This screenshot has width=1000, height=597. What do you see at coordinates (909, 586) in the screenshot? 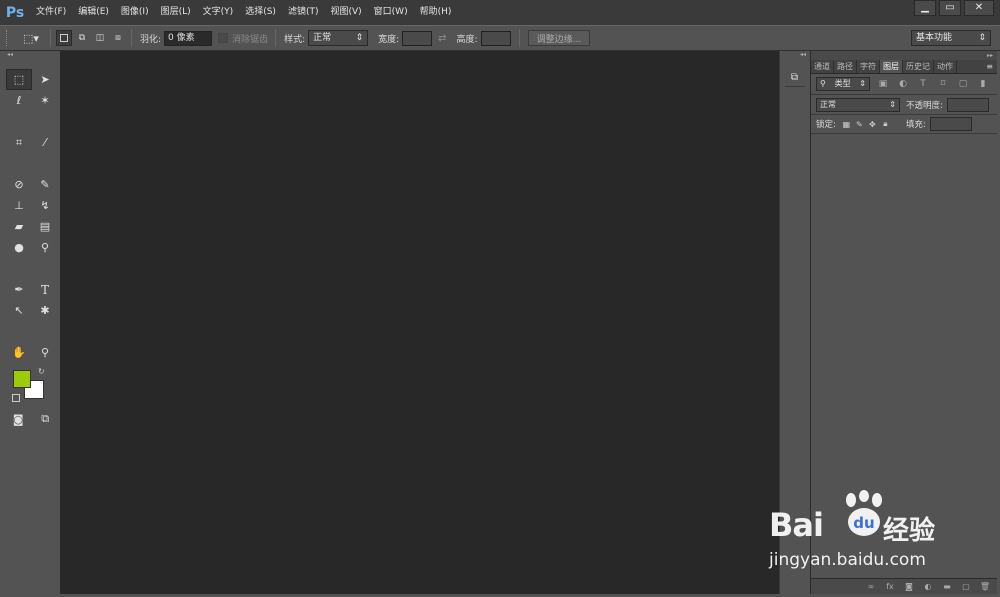
I see `add-mask-icon: ◙` at bounding box center [909, 586].